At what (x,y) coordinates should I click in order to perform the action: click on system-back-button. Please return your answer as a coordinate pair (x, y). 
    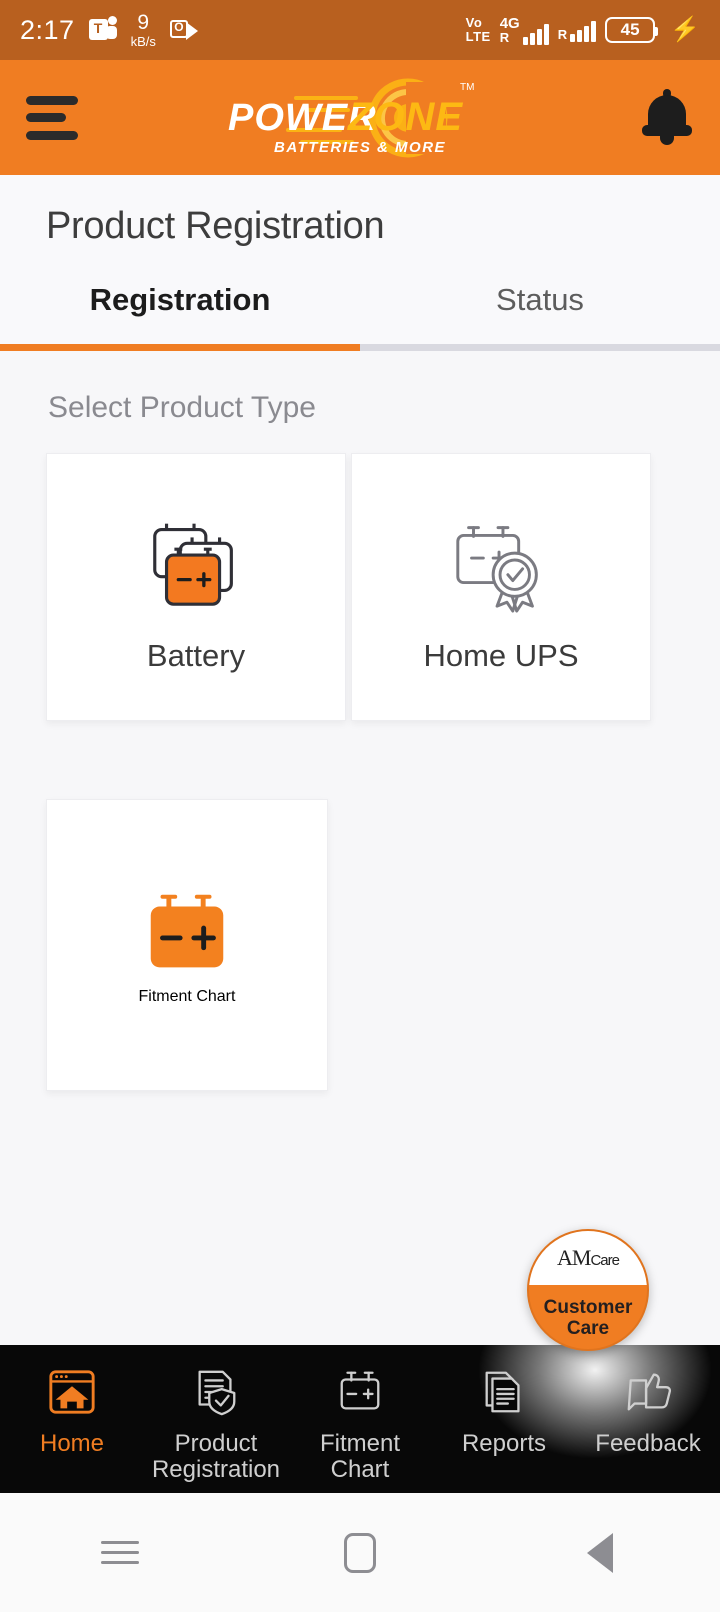
    Looking at the image, I should click on (600, 1552).